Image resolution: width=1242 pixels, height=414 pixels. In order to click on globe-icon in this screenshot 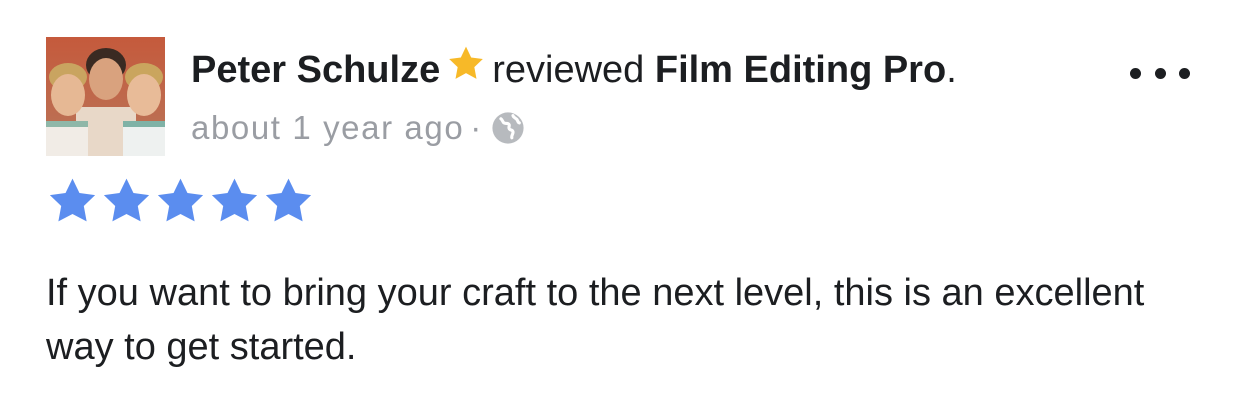, I will do `click(508, 128)`.